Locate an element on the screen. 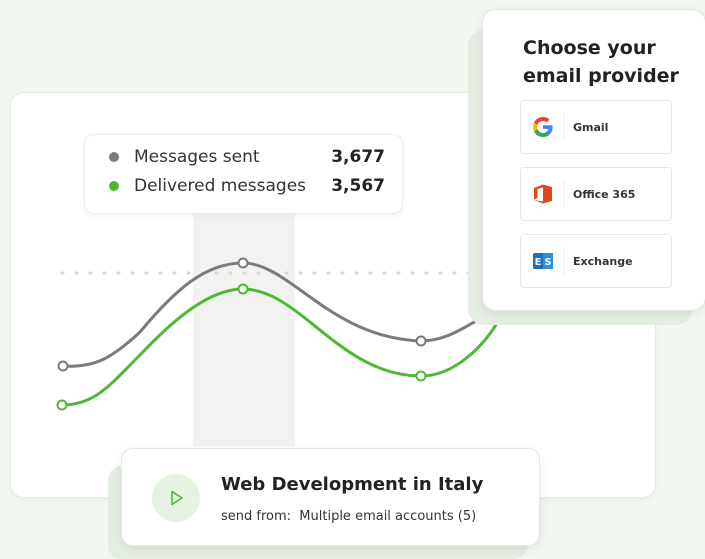 The image size is (705, 559). provider-option-gmail: Gmail is located at coordinates (596, 127).